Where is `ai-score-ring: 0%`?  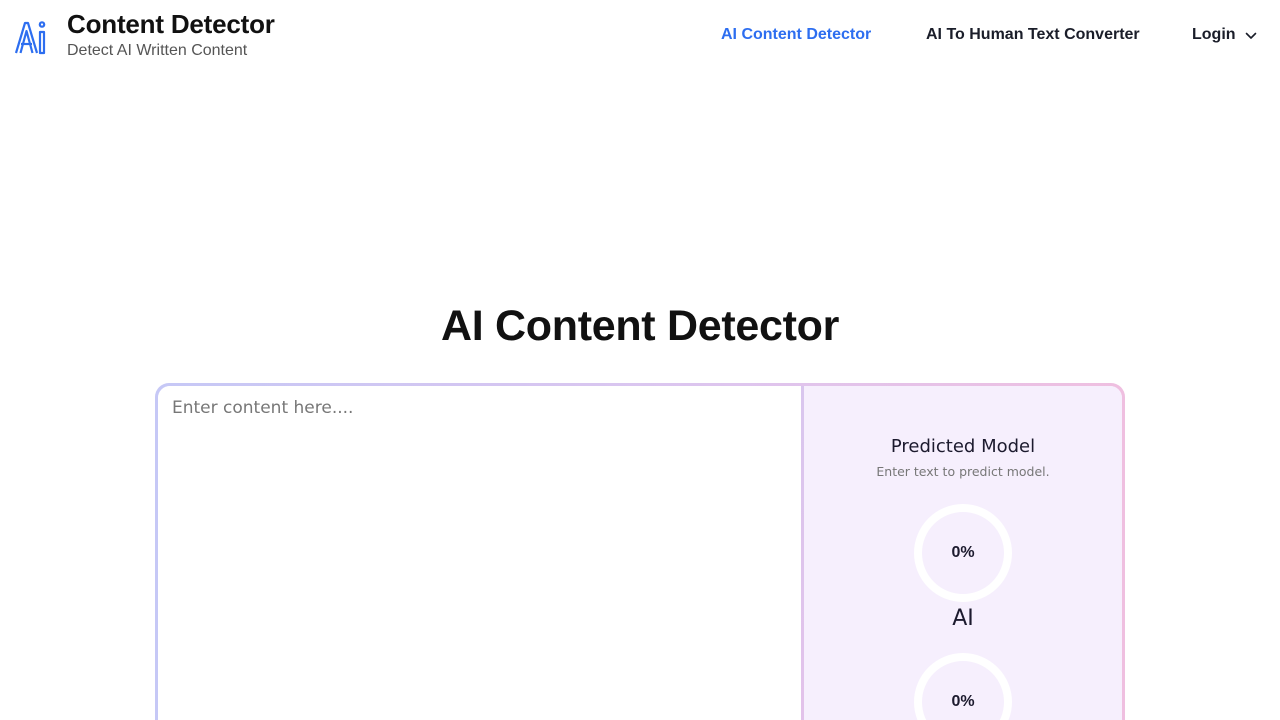
ai-score-ring: 0% is located at coordinates (963, 553).